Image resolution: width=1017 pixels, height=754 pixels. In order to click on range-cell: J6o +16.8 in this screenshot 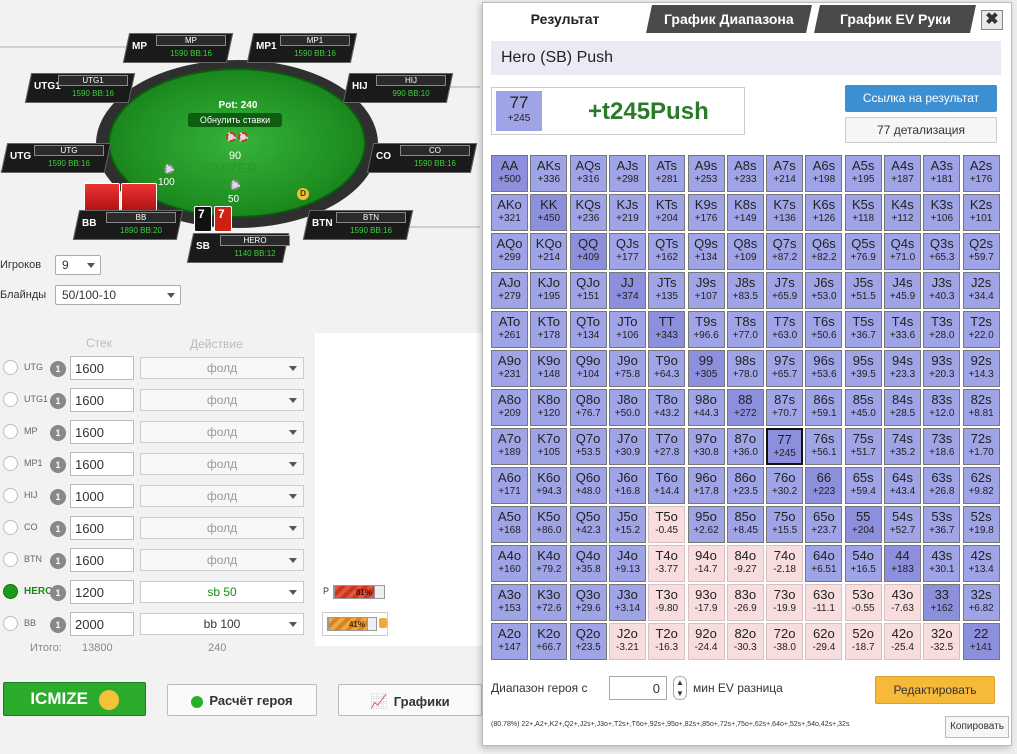, I will do `click(627, 485)`.